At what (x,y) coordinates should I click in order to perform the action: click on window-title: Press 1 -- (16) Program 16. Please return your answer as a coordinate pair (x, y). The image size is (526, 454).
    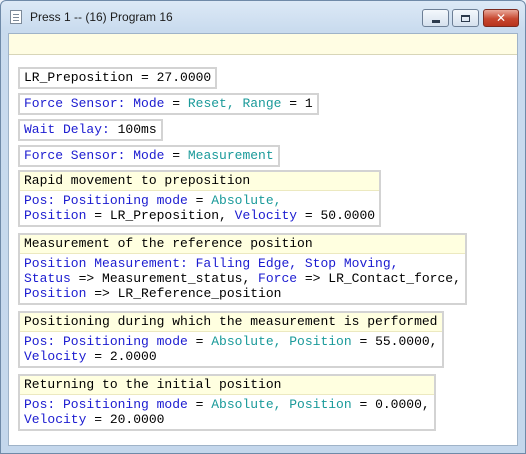
    Looking at the image, I should click on (101, 17).